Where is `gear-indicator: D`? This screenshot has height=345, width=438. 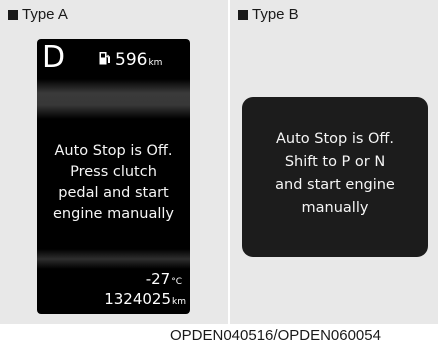 gear-indicator: D is located at coordinates (54, 57).